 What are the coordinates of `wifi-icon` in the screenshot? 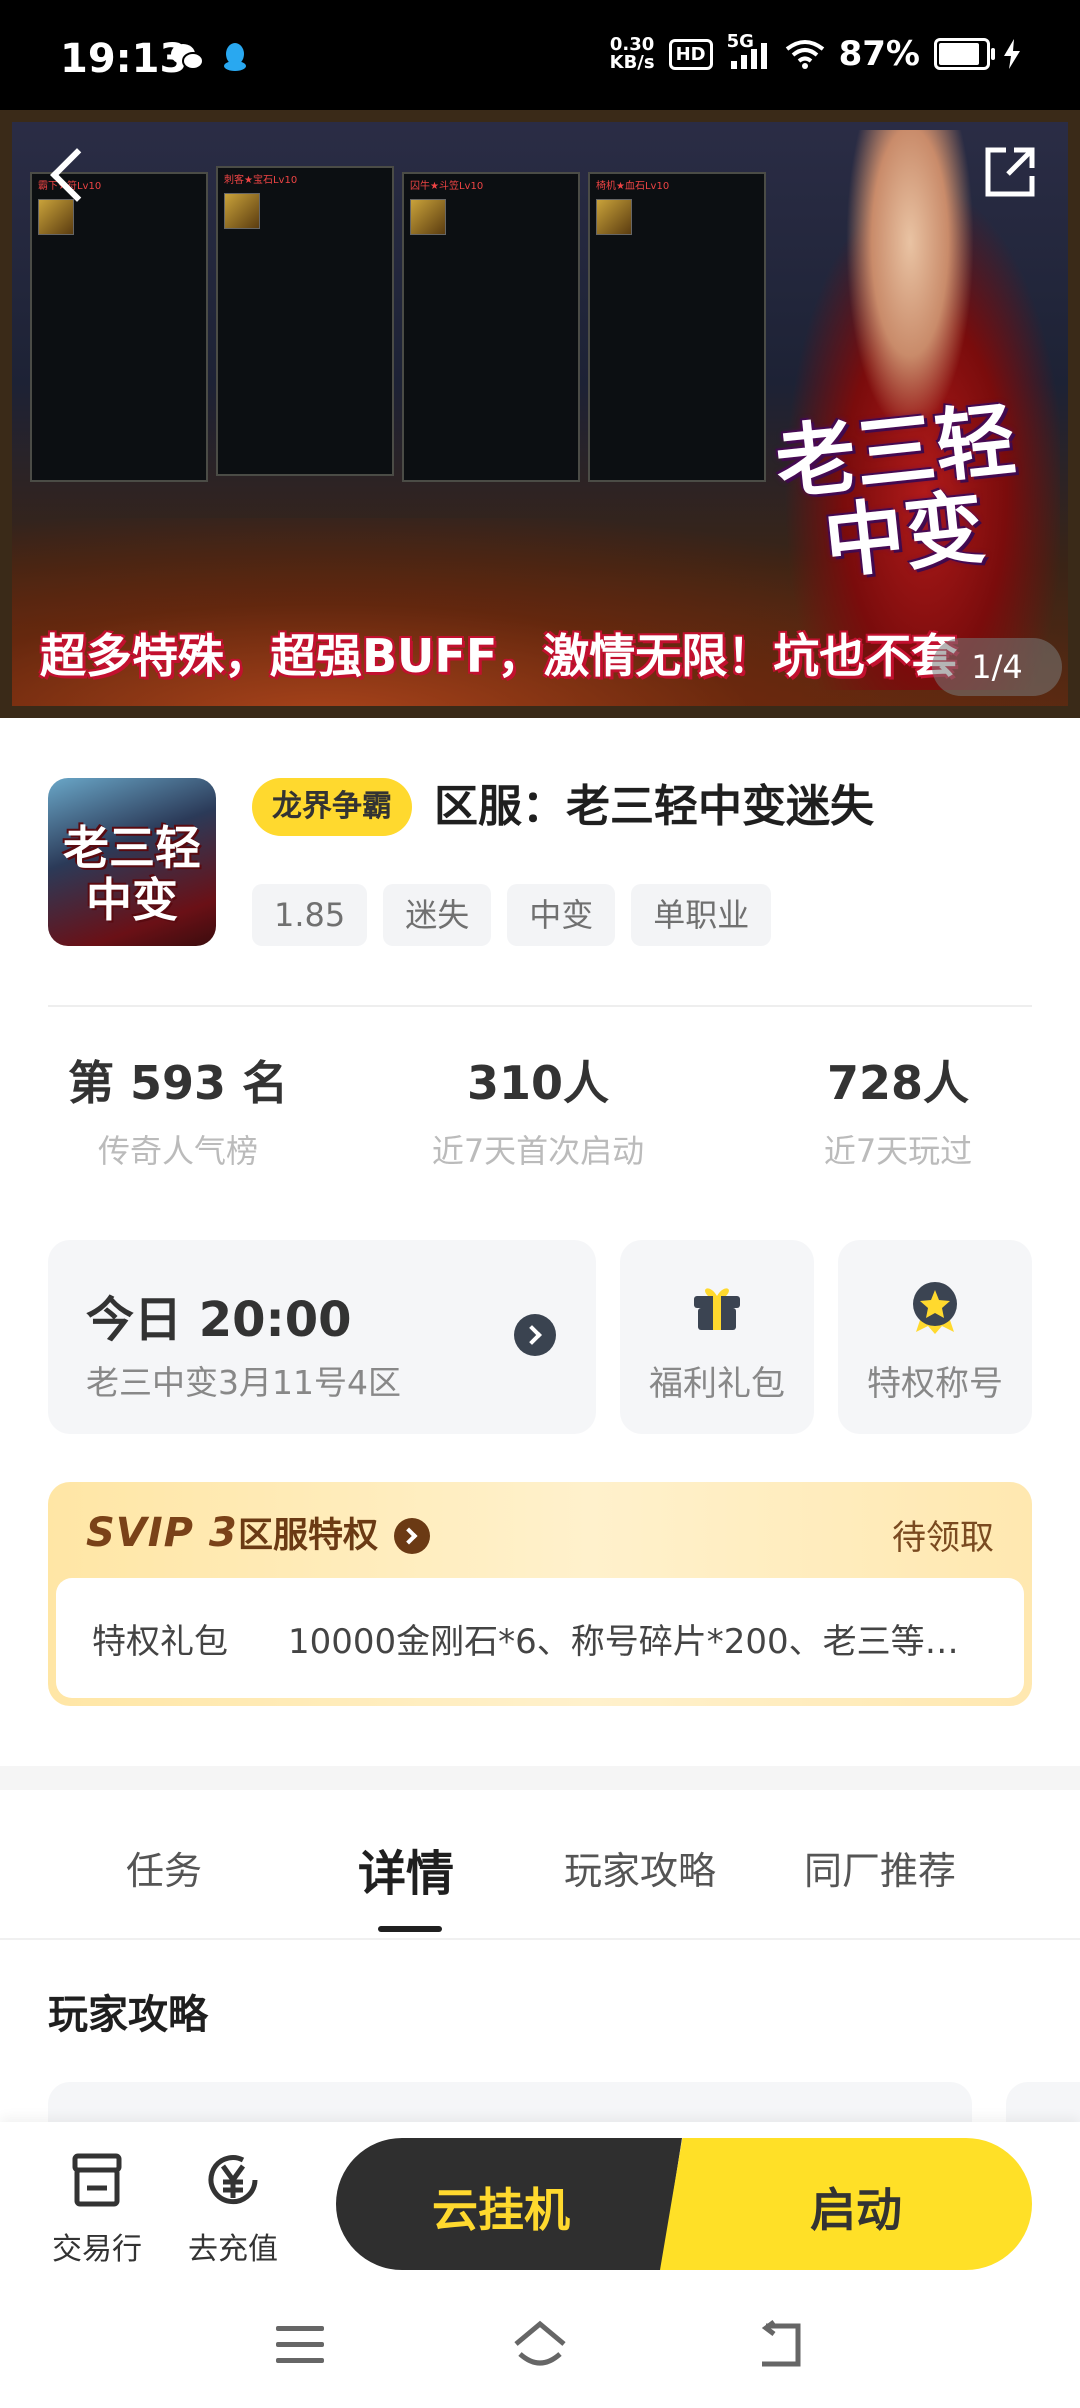 It's located at (804, 54).